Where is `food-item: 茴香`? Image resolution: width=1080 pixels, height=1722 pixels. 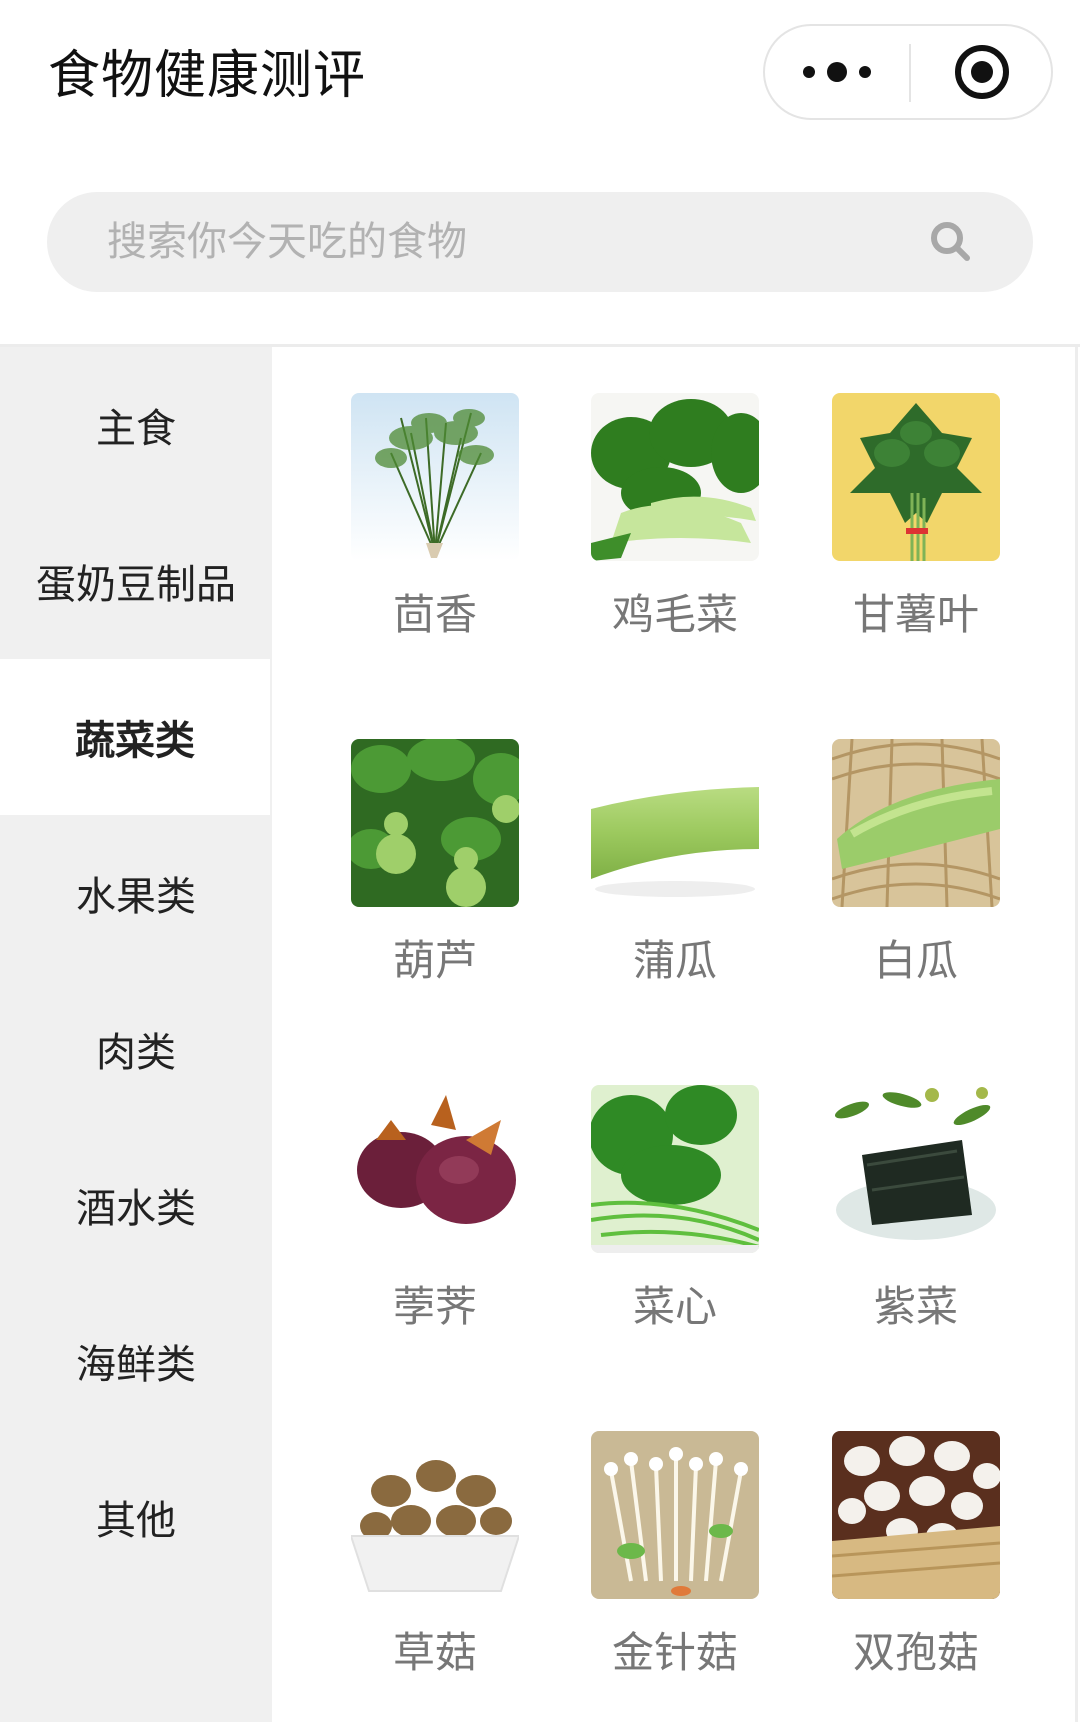
food-item: 茴香 is located at coordinates (435, 518).